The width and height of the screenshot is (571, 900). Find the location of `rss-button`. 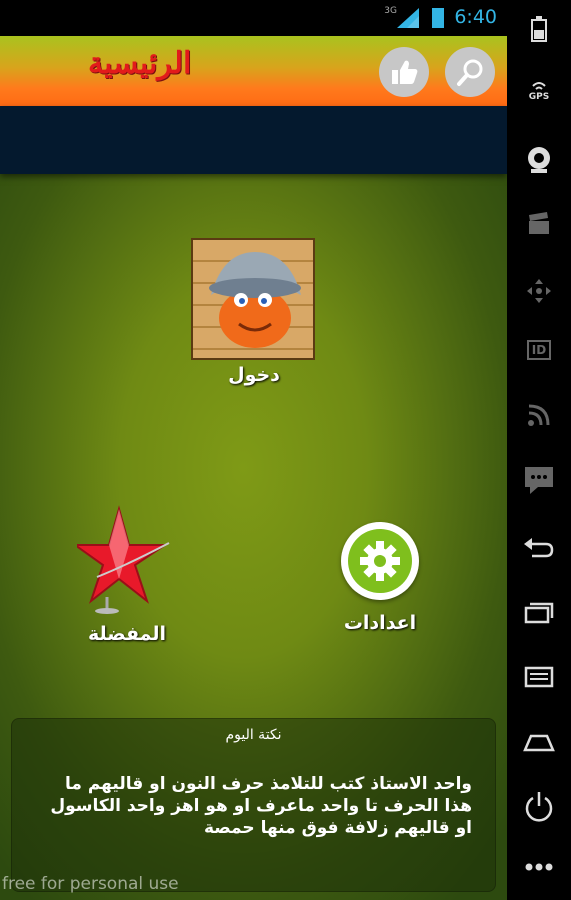

rss-button is located at coordinates (539, 415).